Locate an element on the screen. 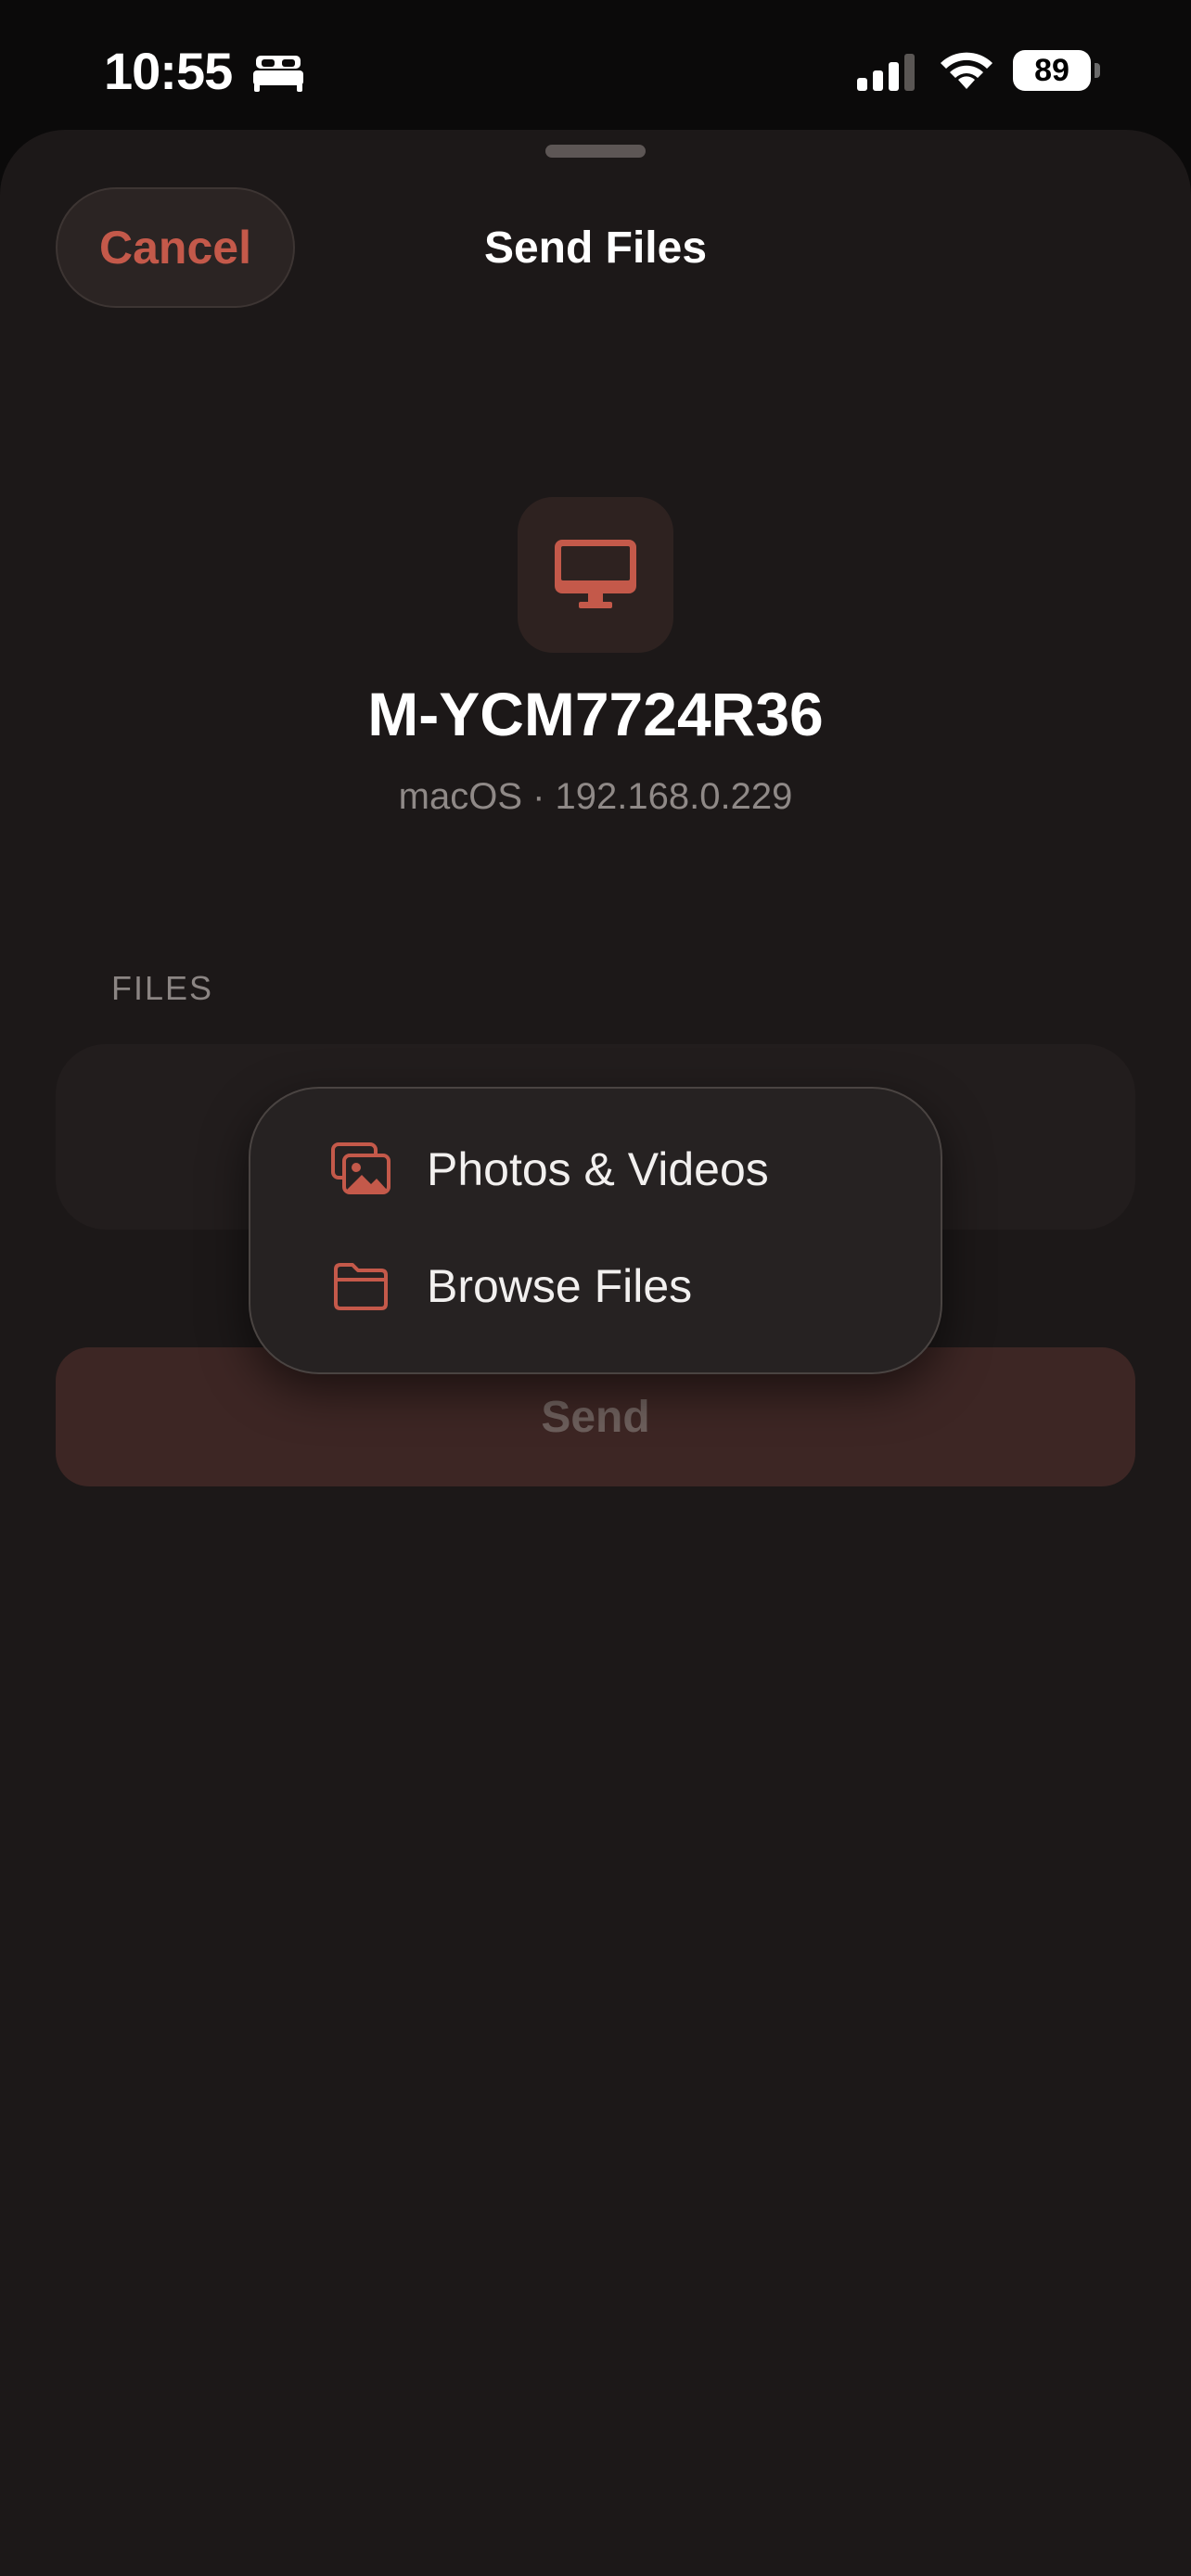 The image size is (1191, 2576). wifi-icon is located at coordinates (966, 71).